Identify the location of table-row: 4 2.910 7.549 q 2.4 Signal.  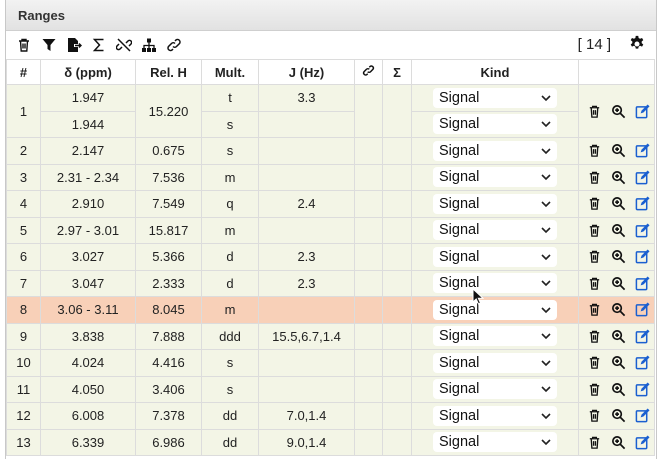
(330, 204).